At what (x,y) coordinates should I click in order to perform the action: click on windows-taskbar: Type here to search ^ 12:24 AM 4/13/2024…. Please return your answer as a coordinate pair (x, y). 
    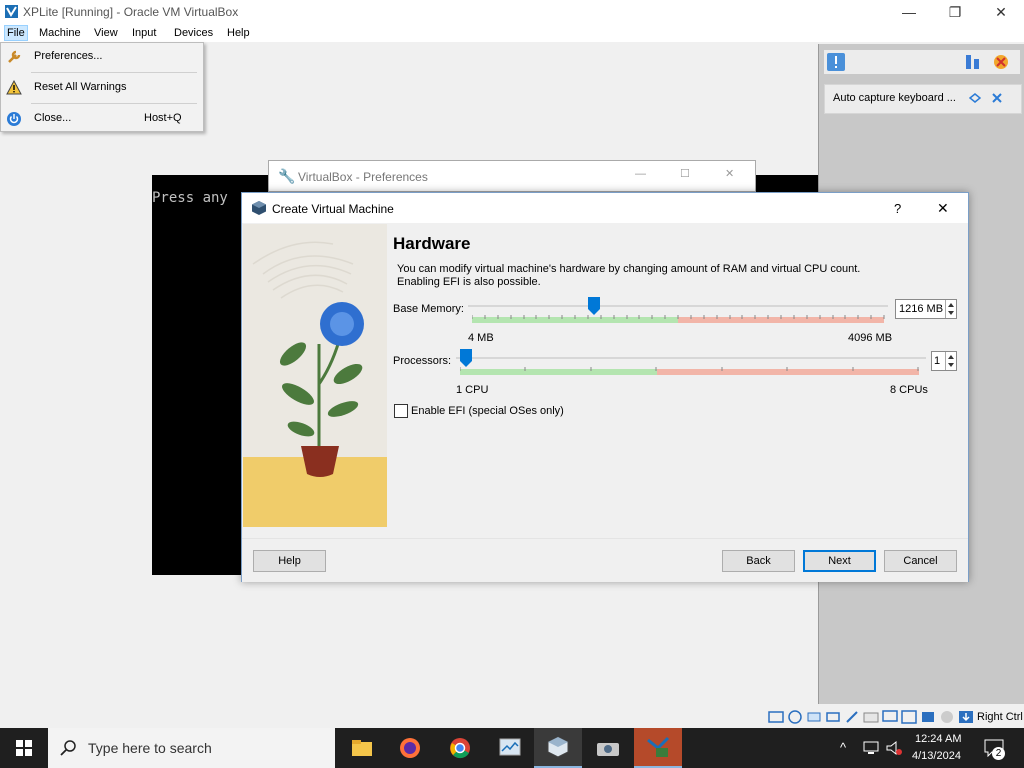
    Looking at the image, I should click on (512, 748).